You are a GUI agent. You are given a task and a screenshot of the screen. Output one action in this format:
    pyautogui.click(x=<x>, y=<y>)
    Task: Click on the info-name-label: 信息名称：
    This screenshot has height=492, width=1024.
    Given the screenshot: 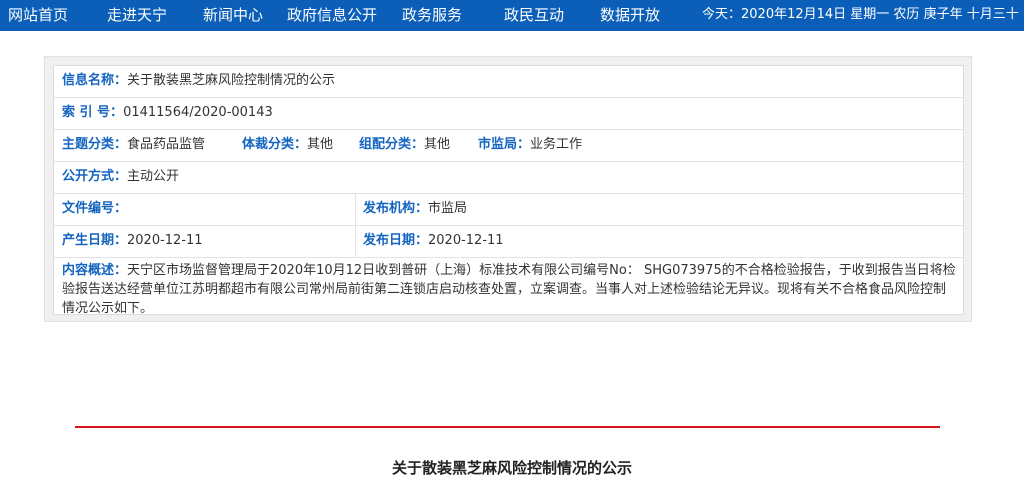 What is the action you would take?
    pyautogui.click(x=95, y=80)
    